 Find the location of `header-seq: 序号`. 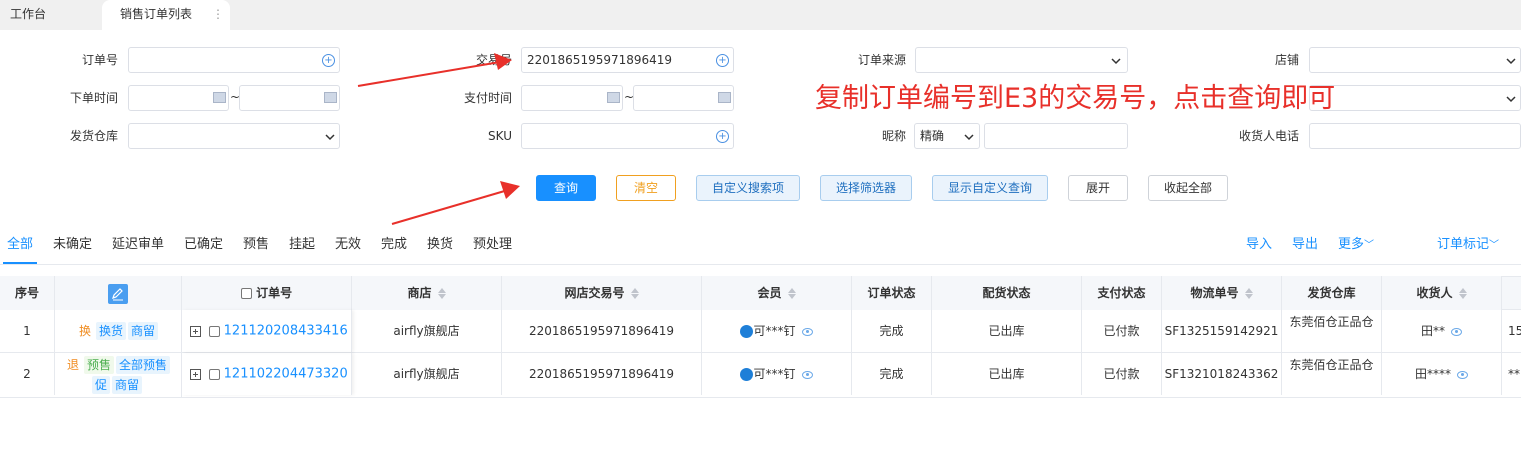

header-seq: 序号 is located at coordinates (27, 293).